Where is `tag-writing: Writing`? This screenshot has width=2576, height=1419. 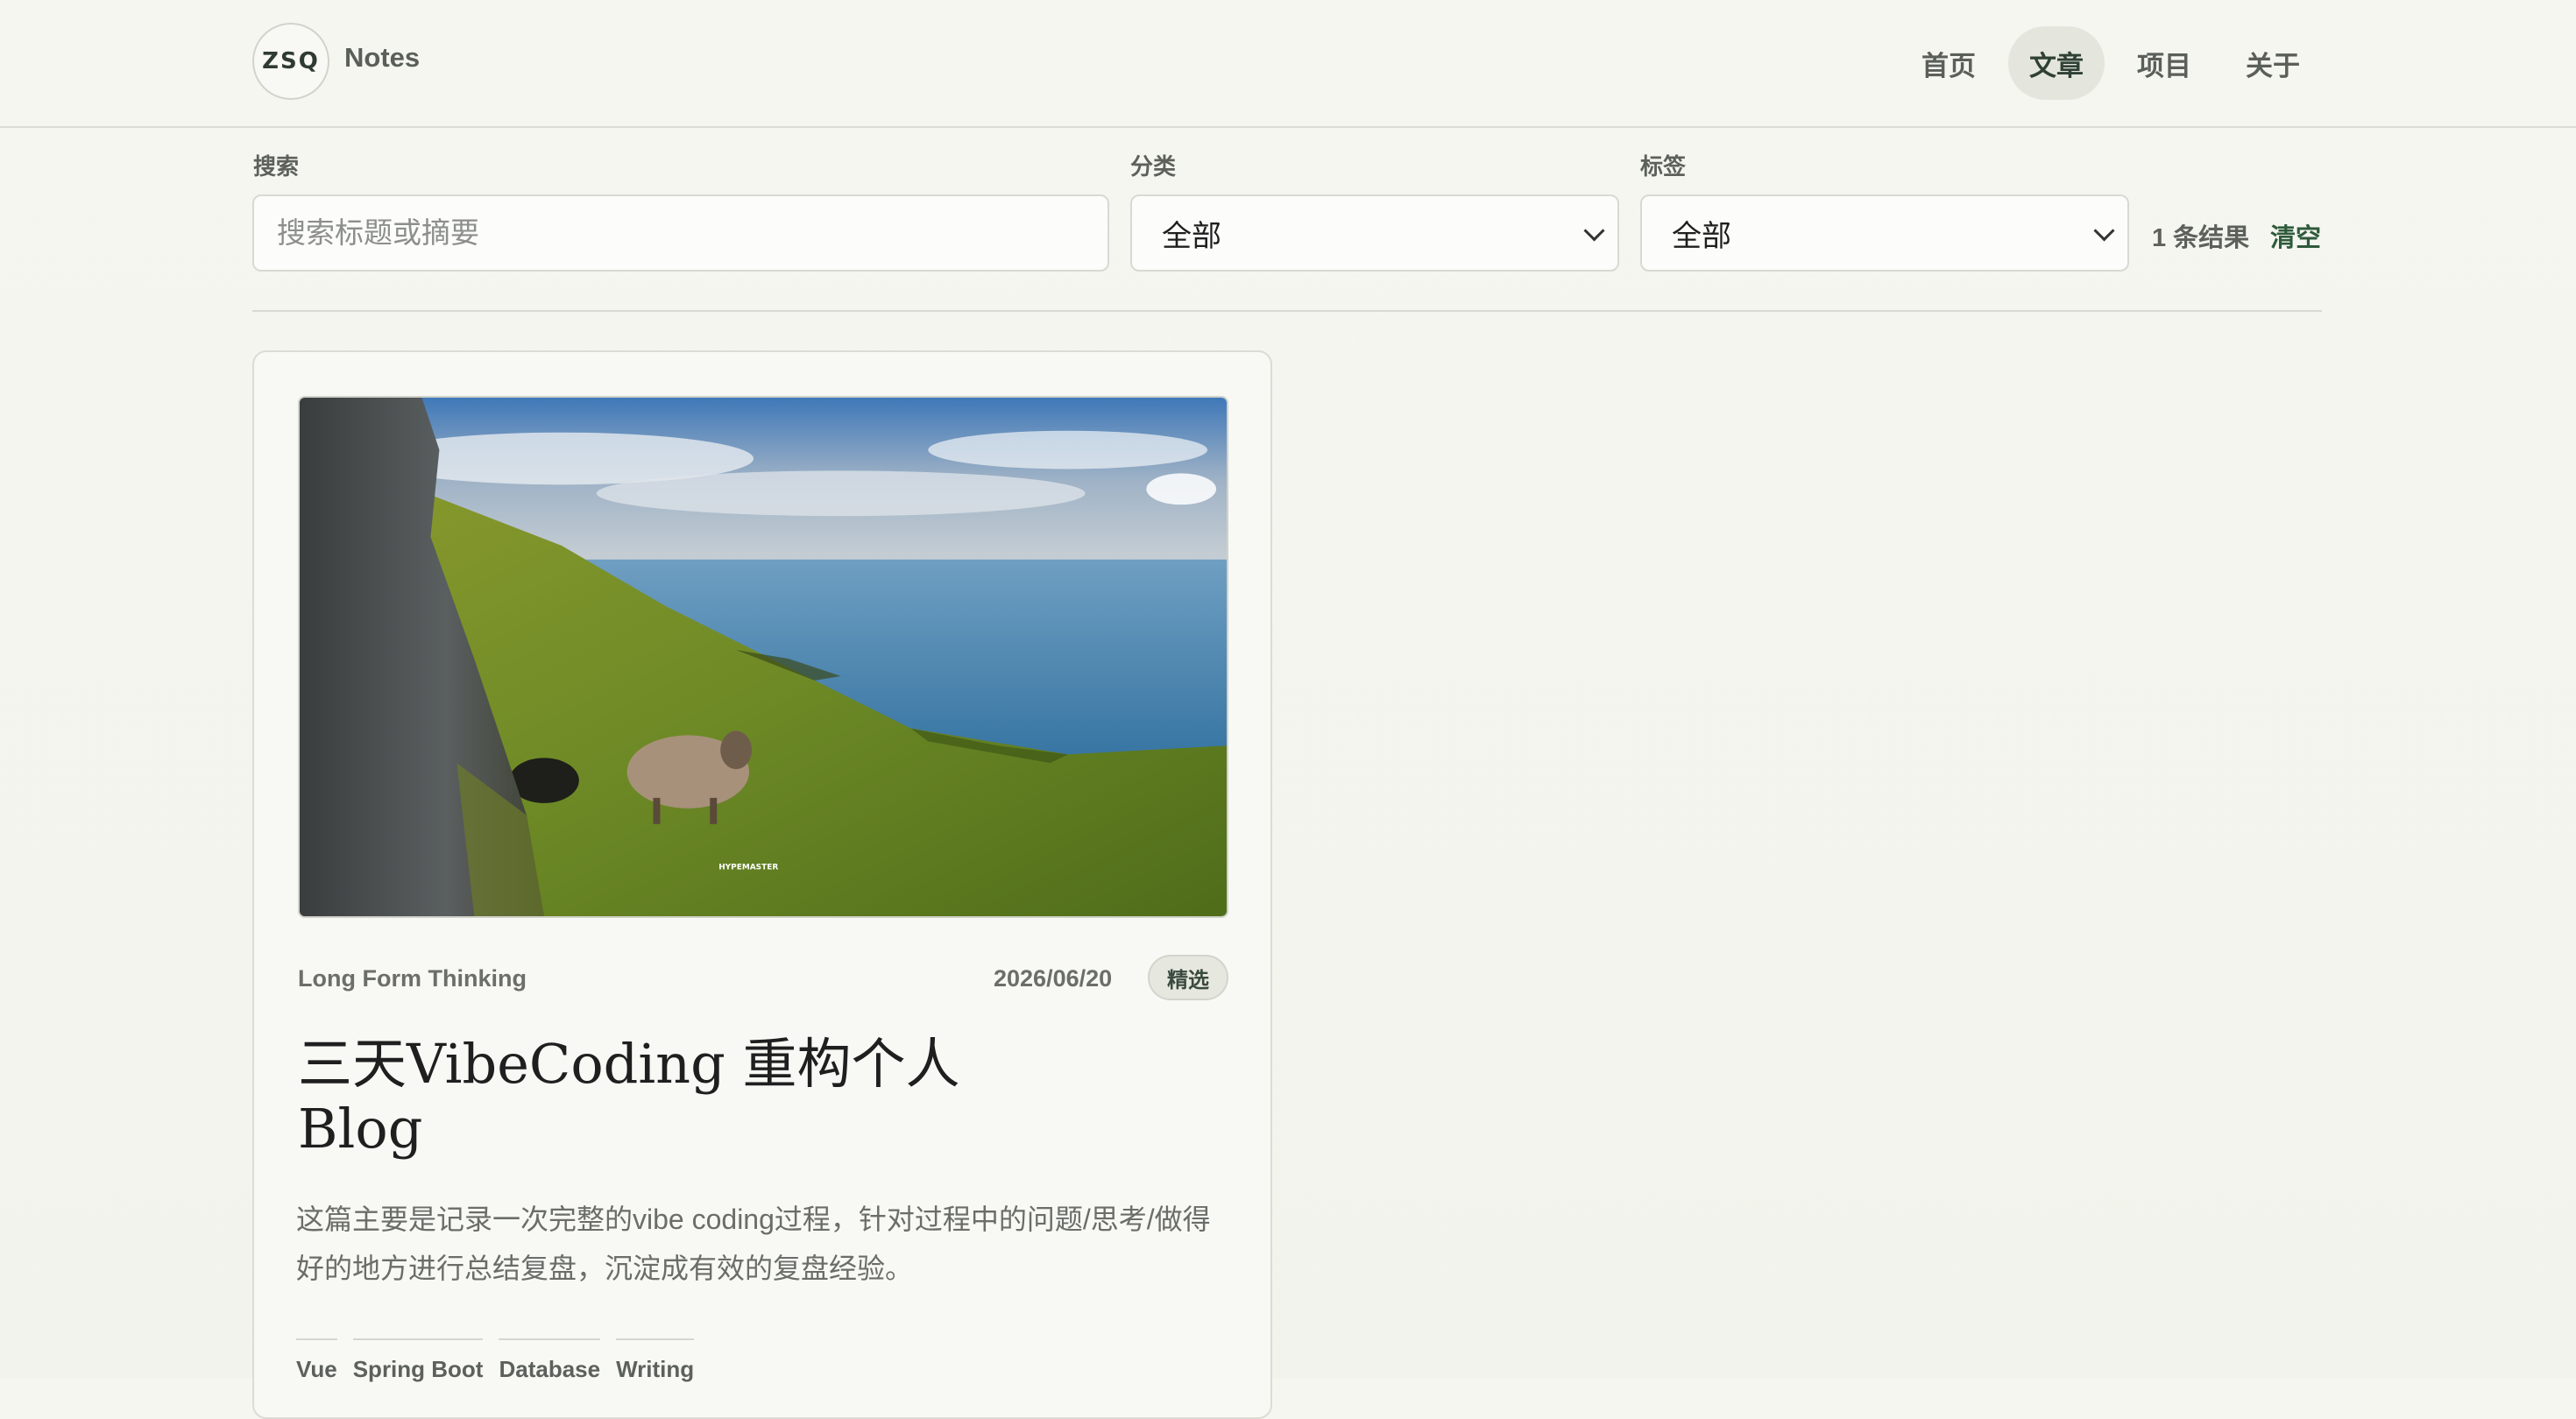 tag-writing: Writing is located at coordinates (655, 1360).